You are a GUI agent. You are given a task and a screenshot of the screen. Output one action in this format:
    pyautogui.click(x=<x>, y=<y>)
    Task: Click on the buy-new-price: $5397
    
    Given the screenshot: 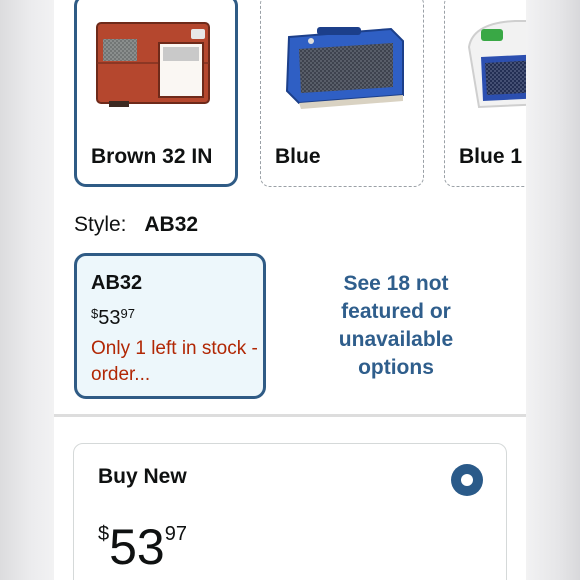 What is the action you would take?
    pyautogui.click(x=142, y=547)
    